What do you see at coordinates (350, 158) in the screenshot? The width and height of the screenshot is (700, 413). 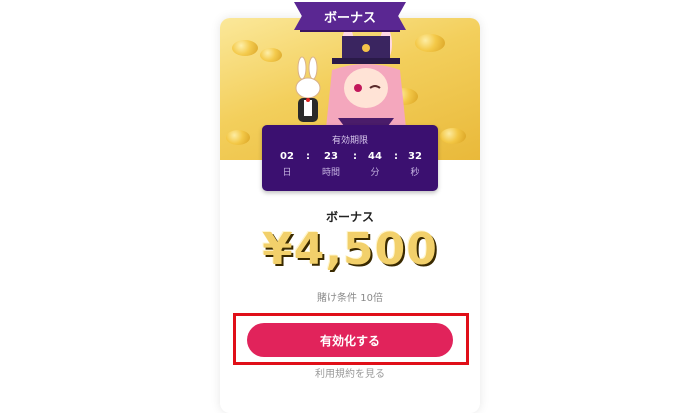 I see `expiry-timer: 有効期限 02 日 : 23 時間 : 44 分 : 32 秒` at bounding box center [350, 158].